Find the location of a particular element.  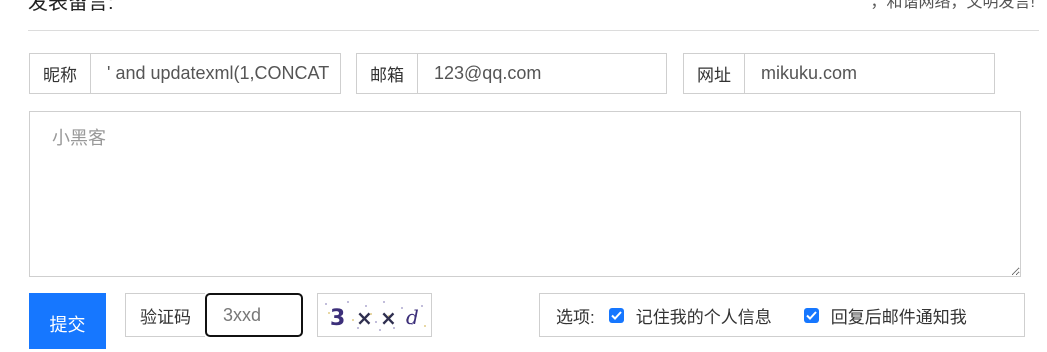

captcha-noise-image: 3 × × d is located at coordinates (375, 316).